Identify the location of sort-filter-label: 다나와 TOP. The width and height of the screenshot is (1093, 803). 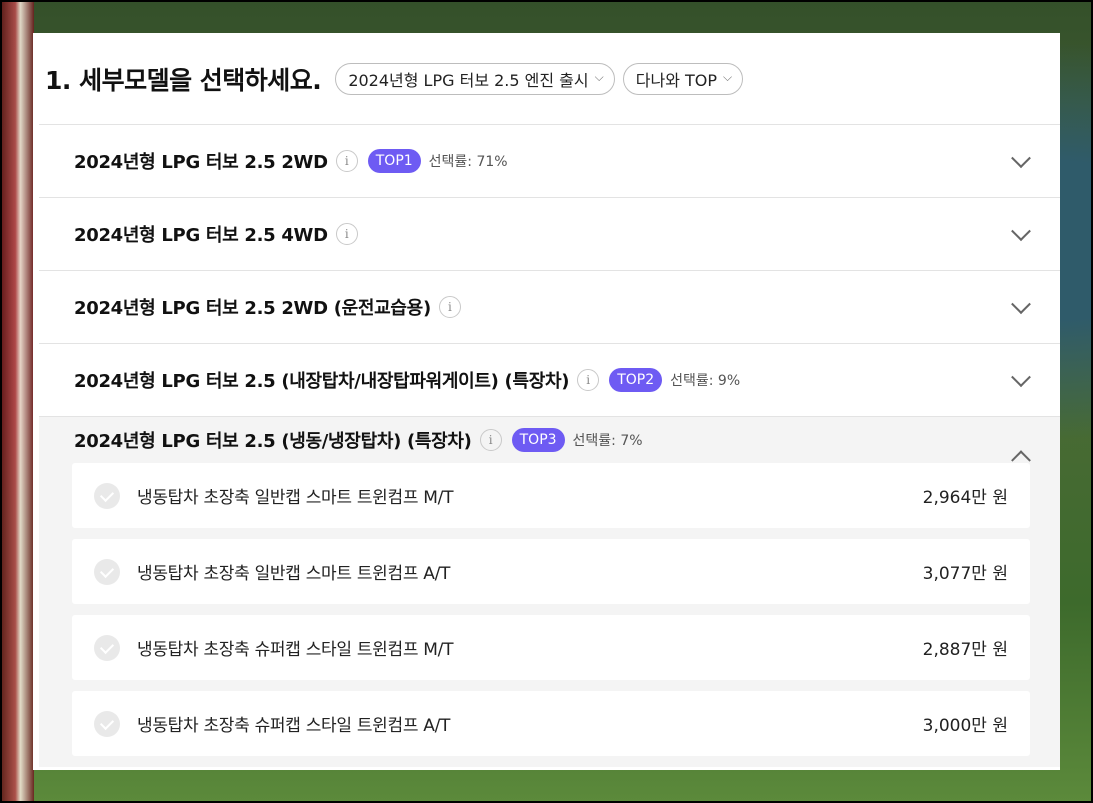
(676, 80).